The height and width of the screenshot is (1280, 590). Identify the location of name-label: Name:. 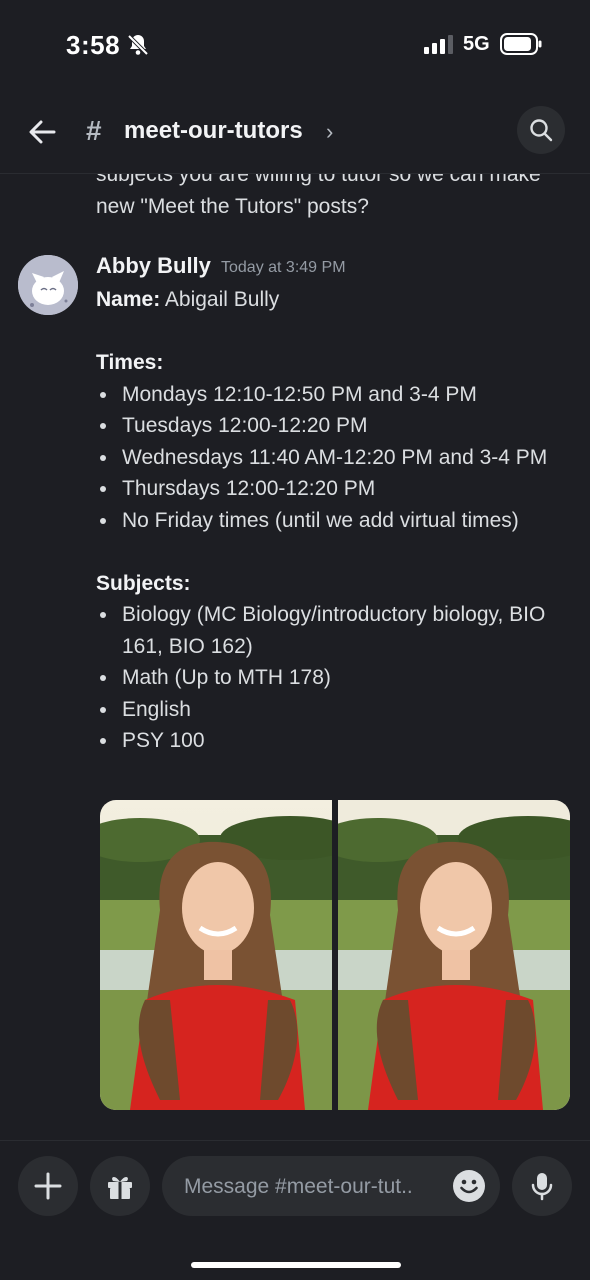
(128, 299).